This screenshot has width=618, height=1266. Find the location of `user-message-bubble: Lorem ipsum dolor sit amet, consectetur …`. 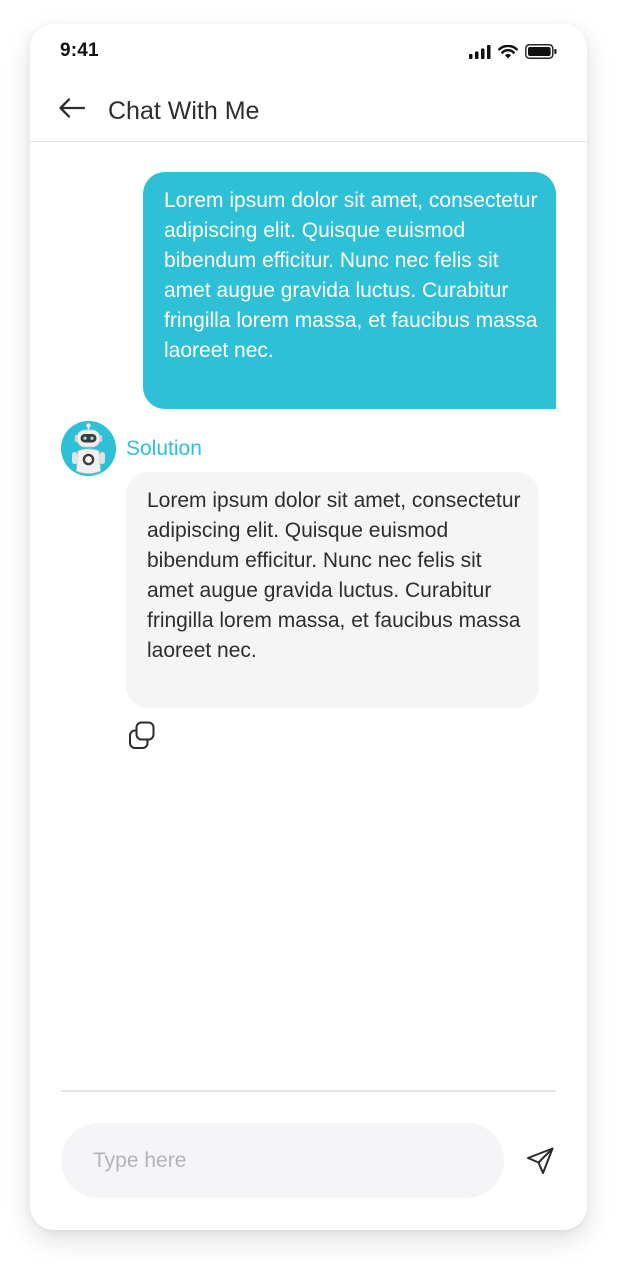

user-message-bubble: Lorem ipsum dolor sit amet, consectetur … is located at coordinates (349, 290).